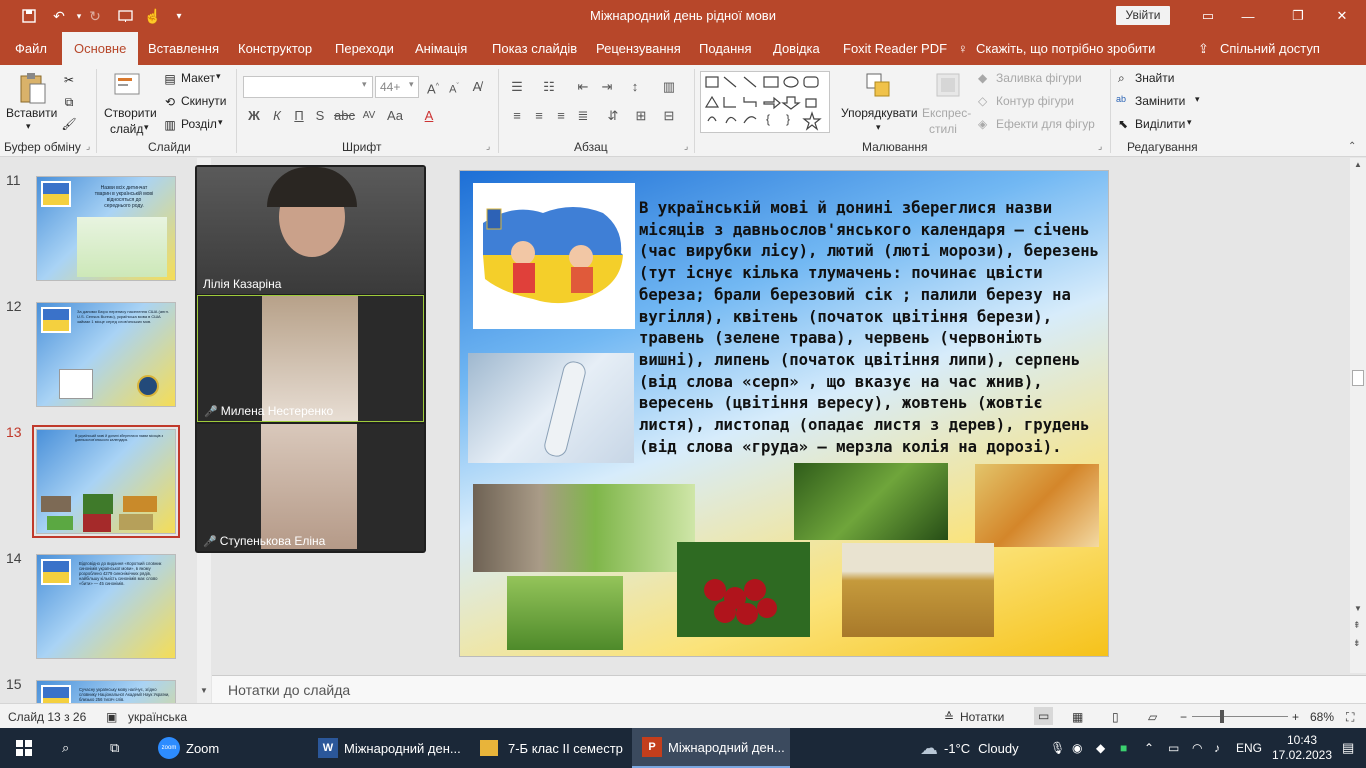 This screenshot has height=768, width=1366. Describe the element at coordinates (170, 79) in the screenshot. I see `layout-icon: ▤` at that location.